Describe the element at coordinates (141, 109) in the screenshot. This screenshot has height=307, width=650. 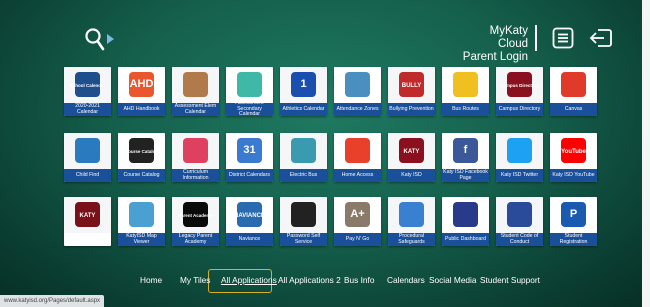
I see `tile-label: AHD Handbook` at that location.